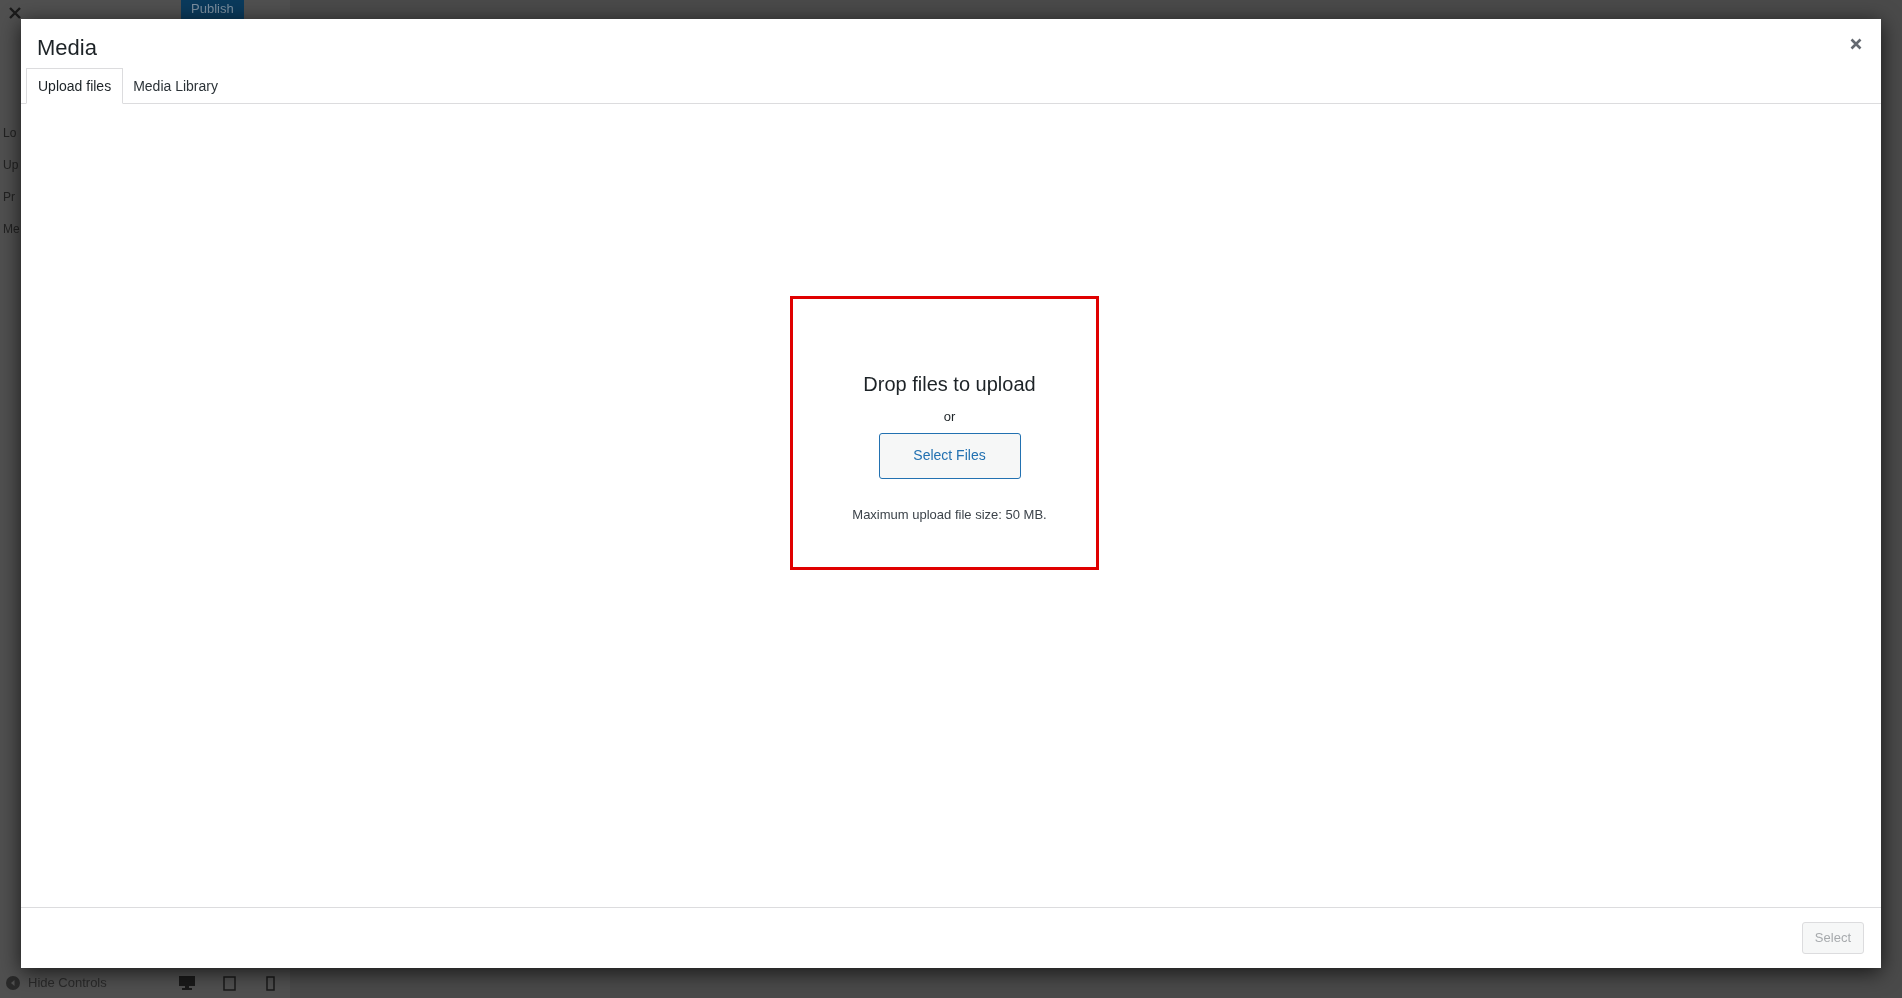  Describe the element at coordinates (949, 455) in the screenshot. I see `select-files-button: Select Files` at that location.